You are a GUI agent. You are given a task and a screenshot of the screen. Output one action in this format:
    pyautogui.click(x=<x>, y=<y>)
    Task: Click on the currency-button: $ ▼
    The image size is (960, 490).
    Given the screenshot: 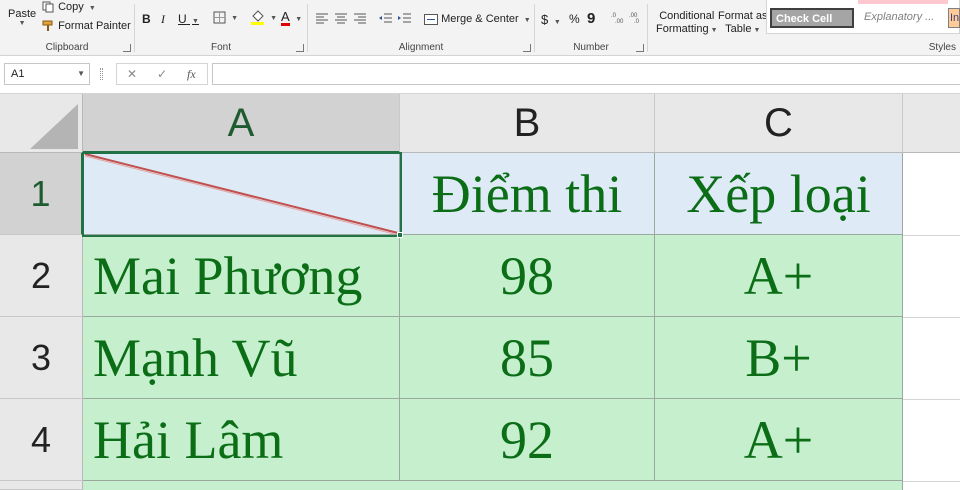 What is the action you would take?
    pyautogui.click(x=551, y=19)
    